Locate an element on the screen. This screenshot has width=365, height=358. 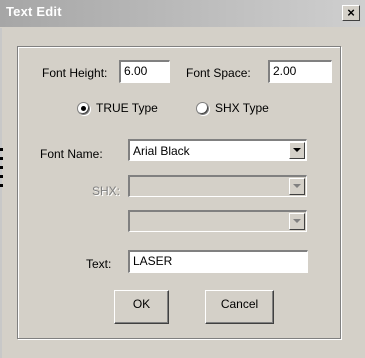
shx-label: SHX: is located at coordinates (106, 191).